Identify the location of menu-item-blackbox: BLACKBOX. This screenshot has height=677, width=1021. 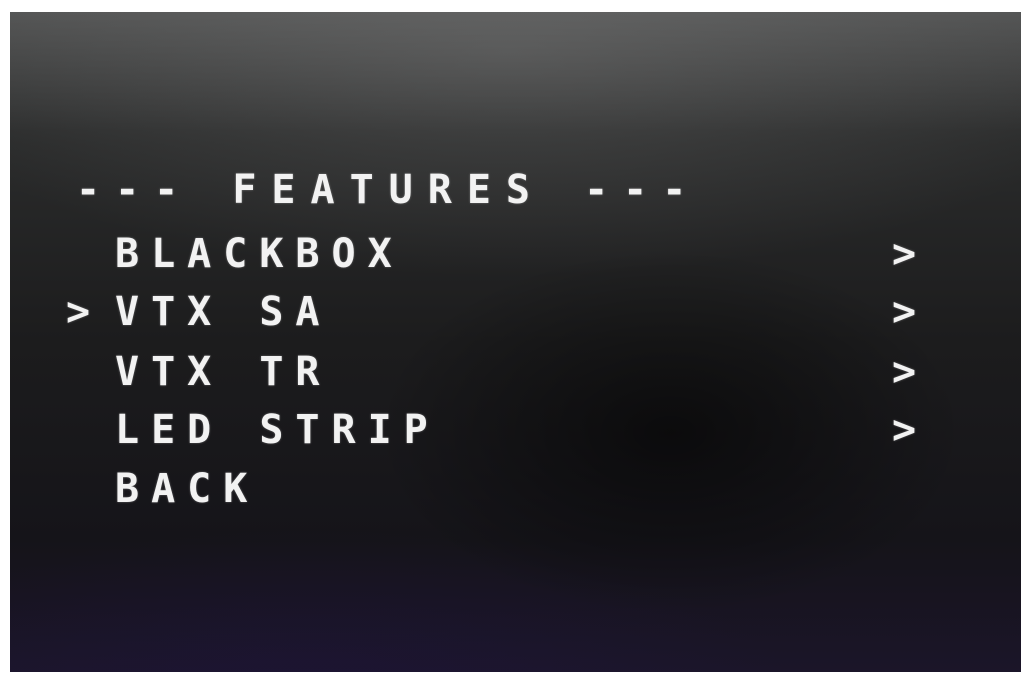
(259, 254).